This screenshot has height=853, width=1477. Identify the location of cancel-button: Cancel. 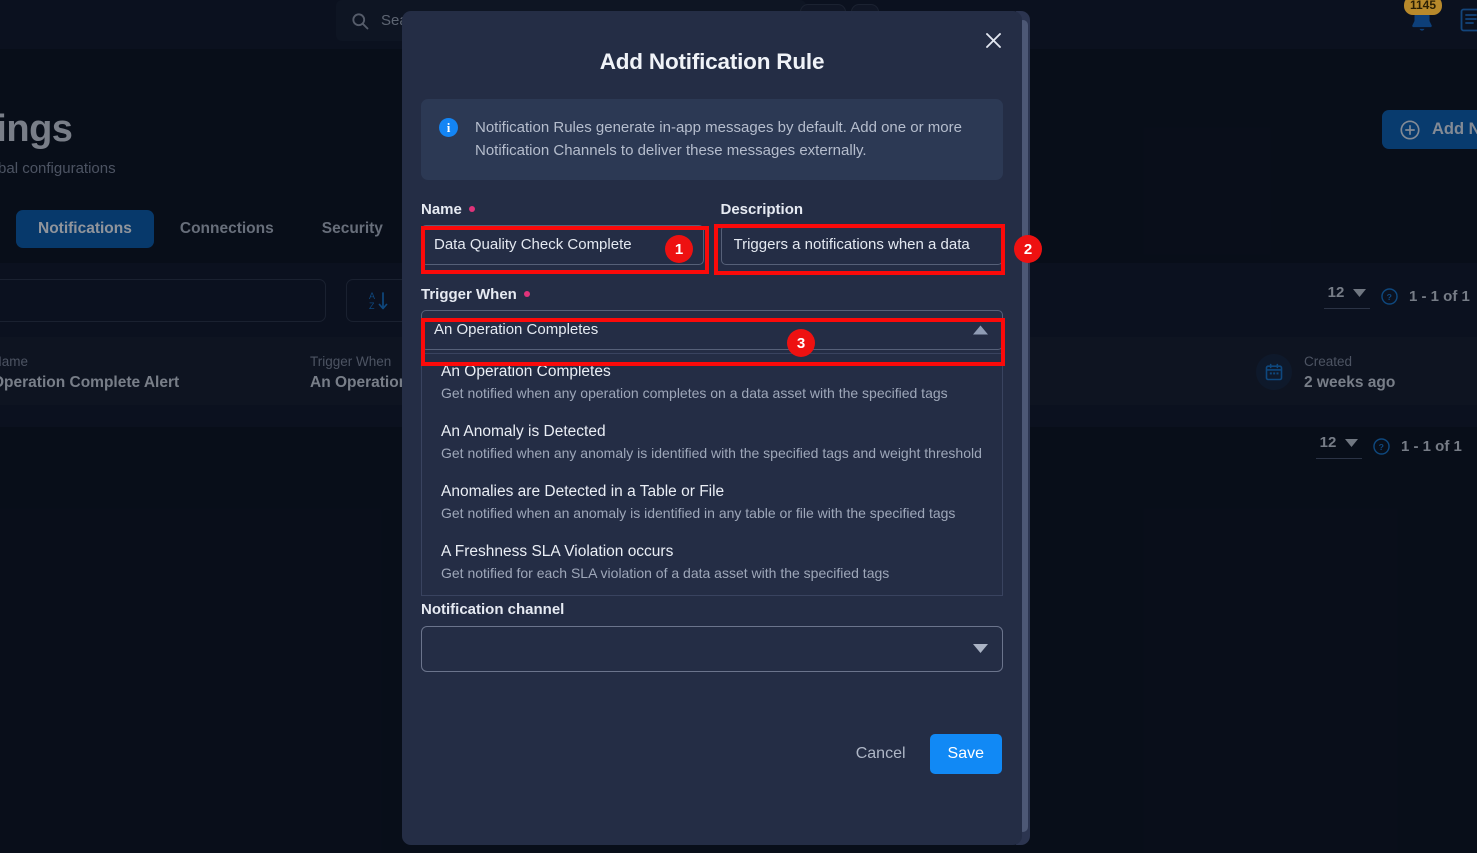
(881, 754).